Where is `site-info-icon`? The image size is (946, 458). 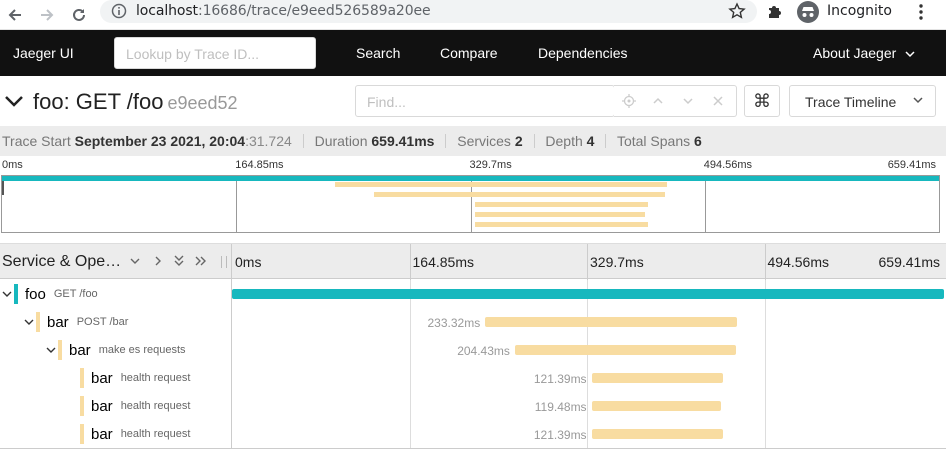
site-info-icon is located at coordinates (119, 13).